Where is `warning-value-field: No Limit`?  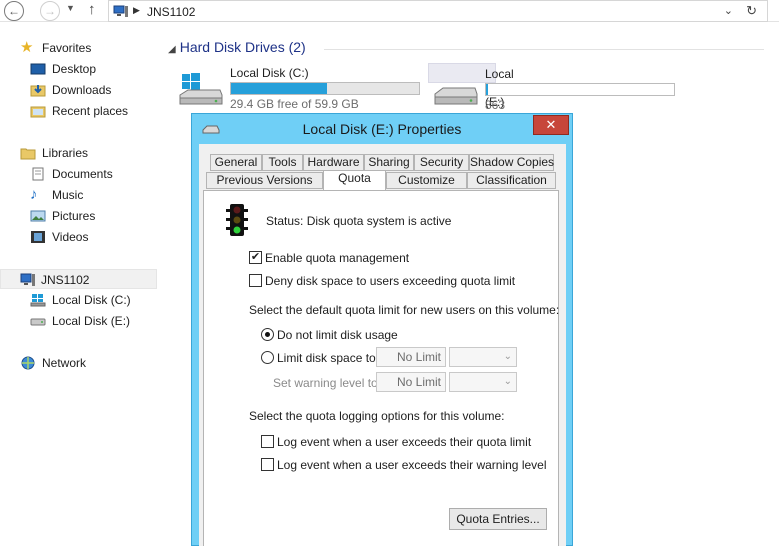
warning-value-field: No Limit is located at coordinates (411, 382).